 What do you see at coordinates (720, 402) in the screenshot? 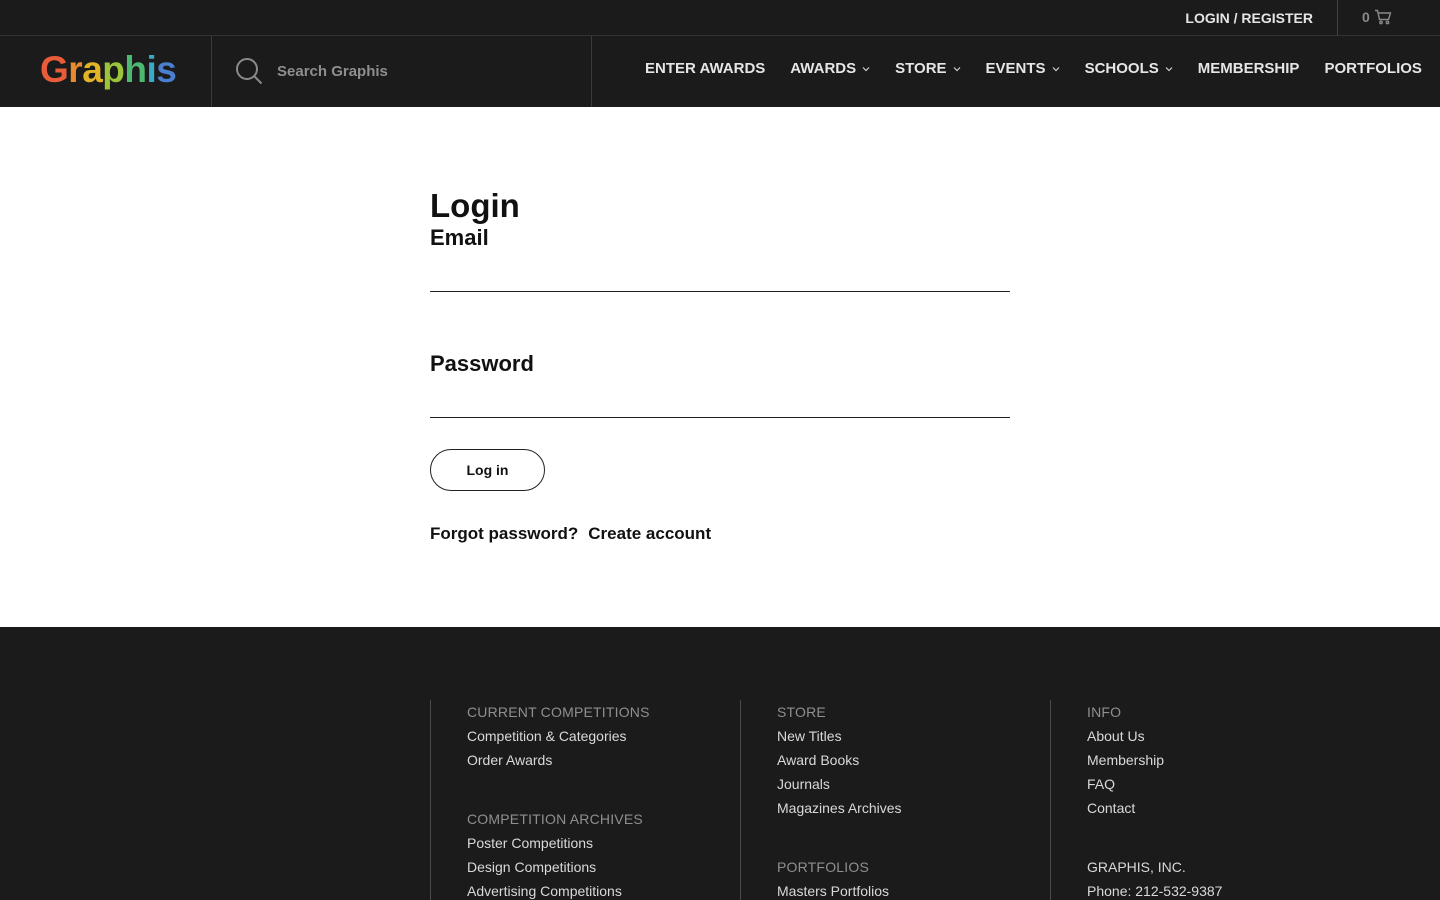
I see `password-field` at bounding box center [720, 402].